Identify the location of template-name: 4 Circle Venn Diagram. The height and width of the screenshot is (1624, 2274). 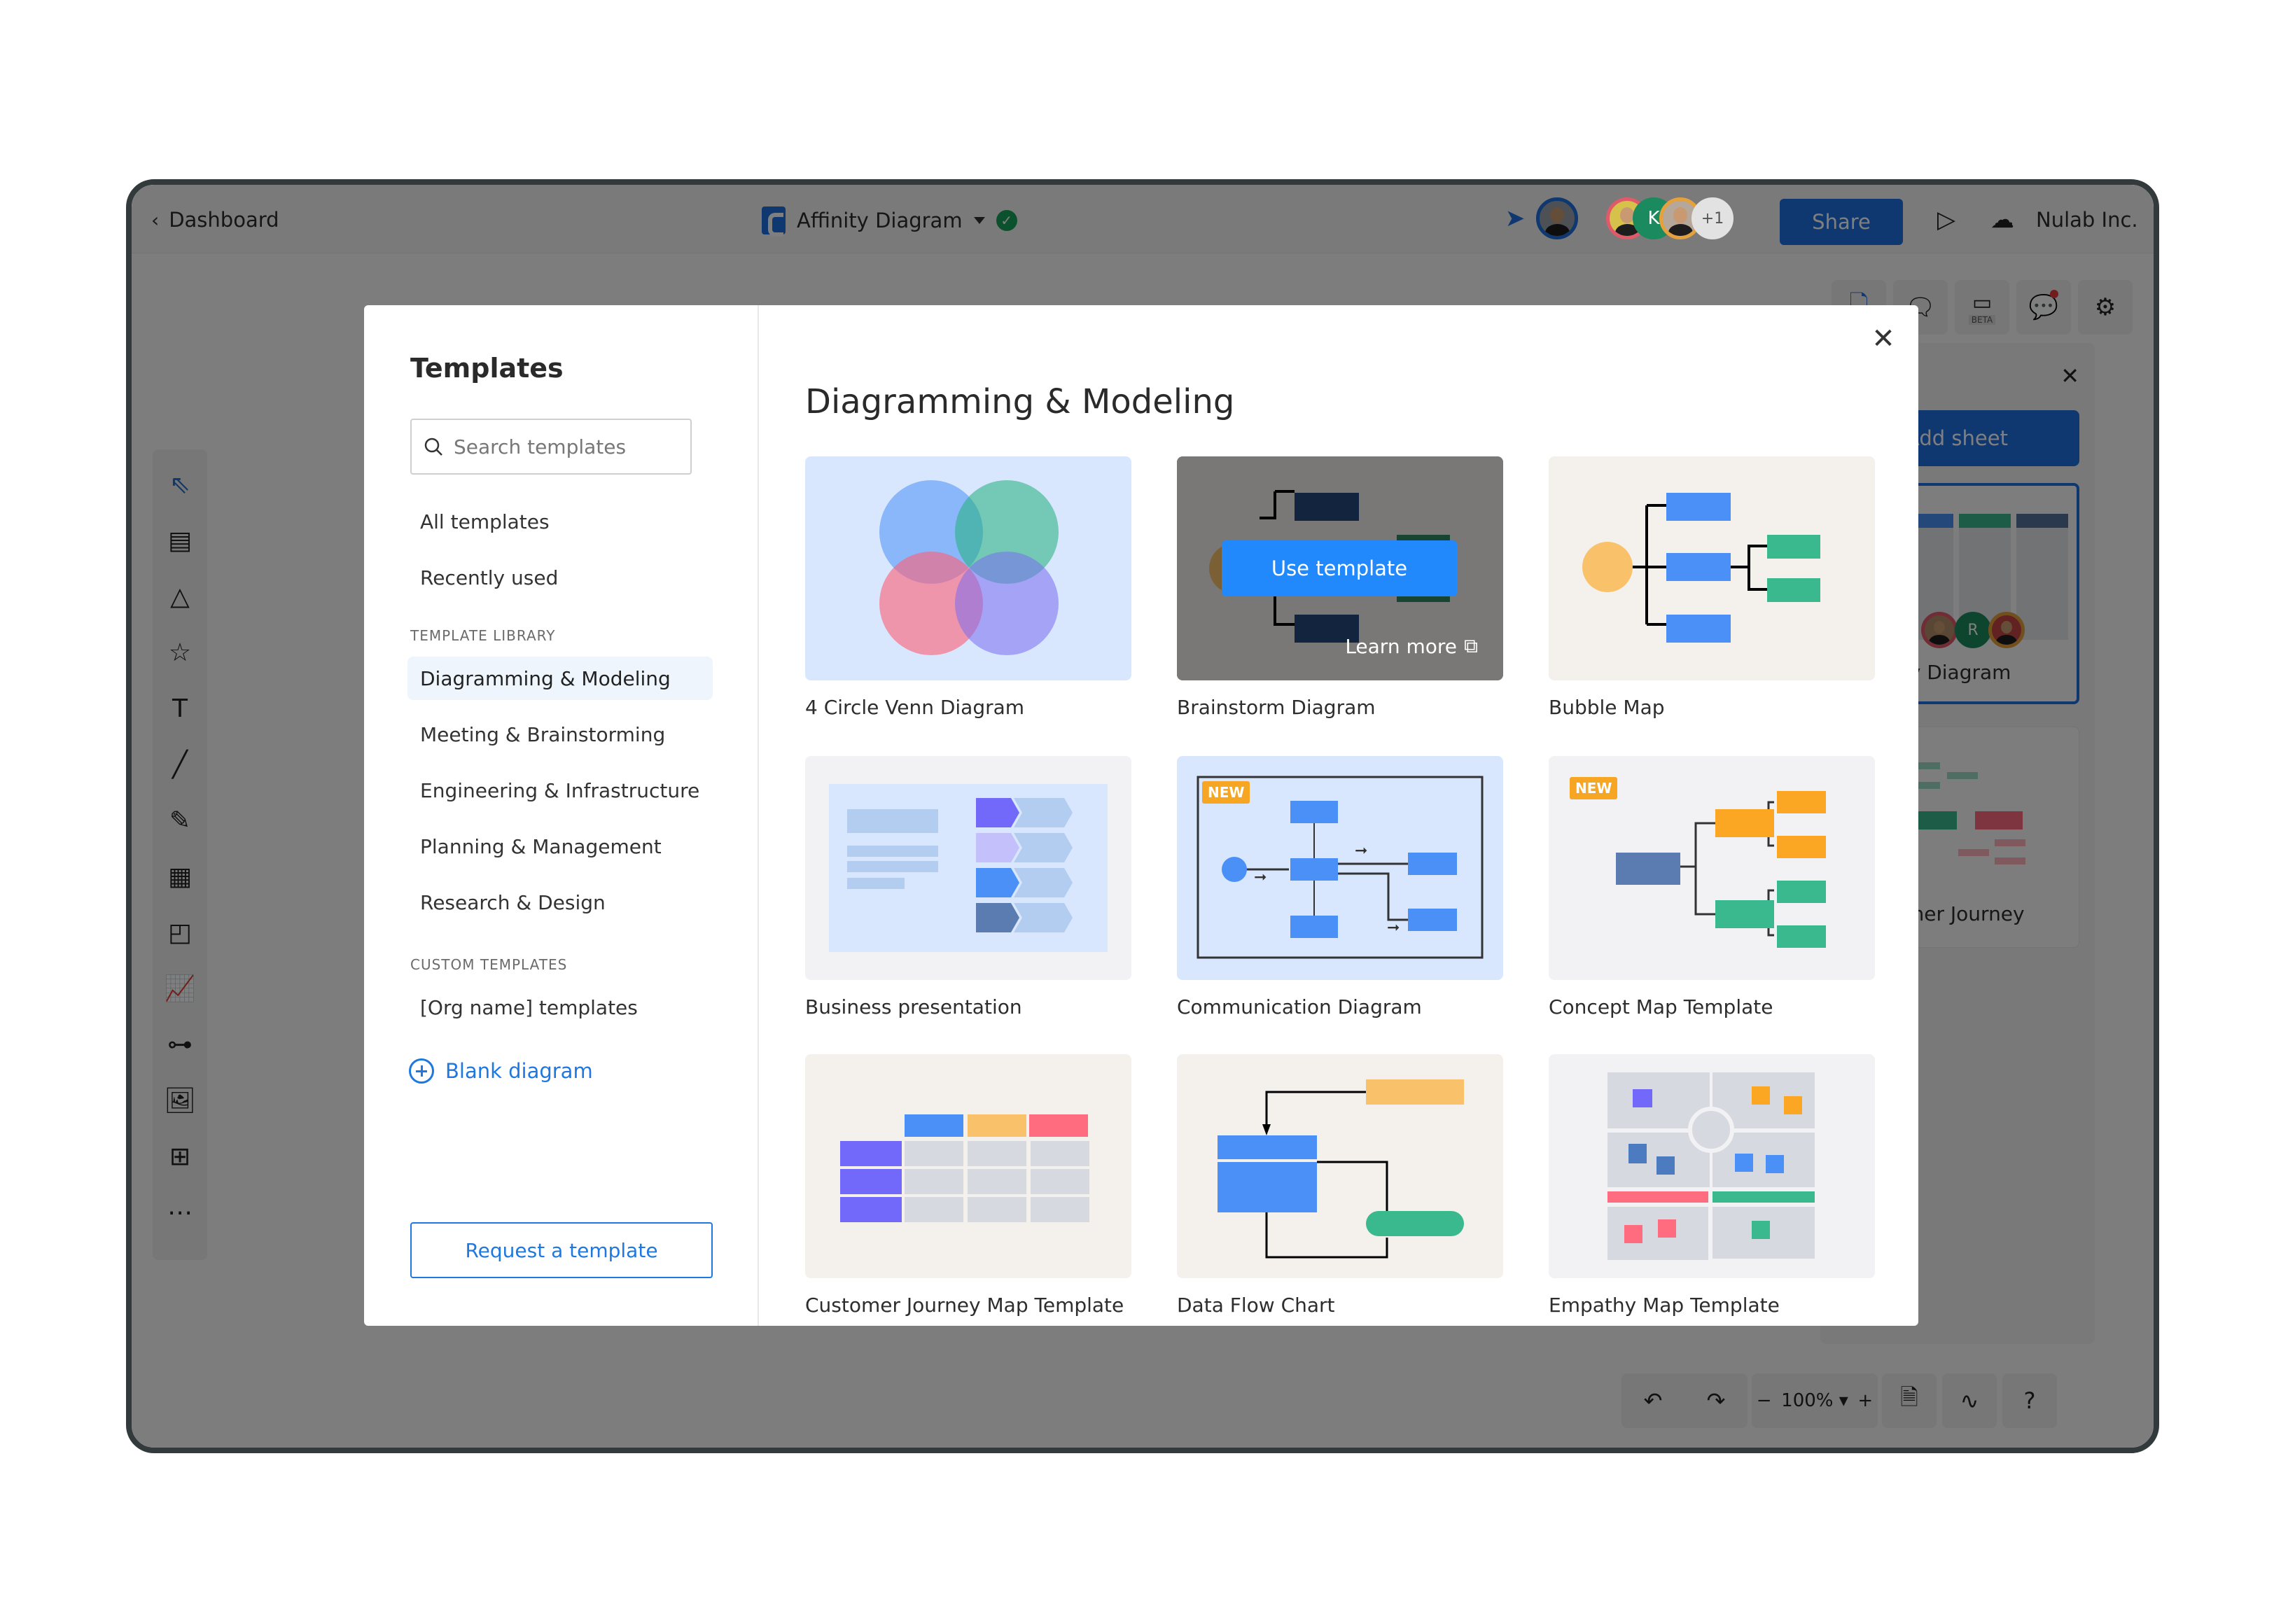
(915, 707).